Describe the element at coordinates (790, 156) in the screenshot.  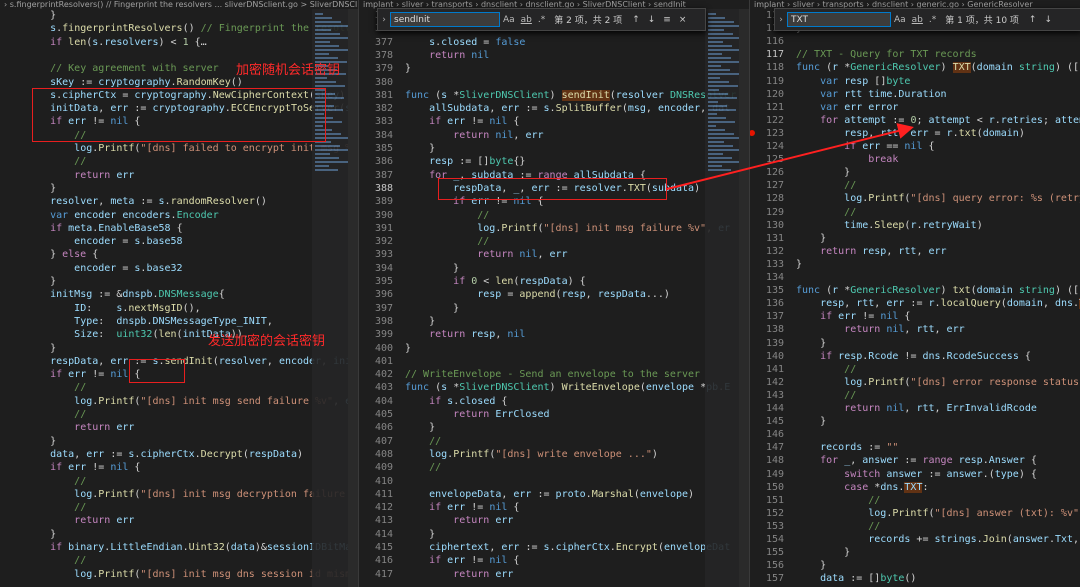
I see `annotation-arrow` at that location.